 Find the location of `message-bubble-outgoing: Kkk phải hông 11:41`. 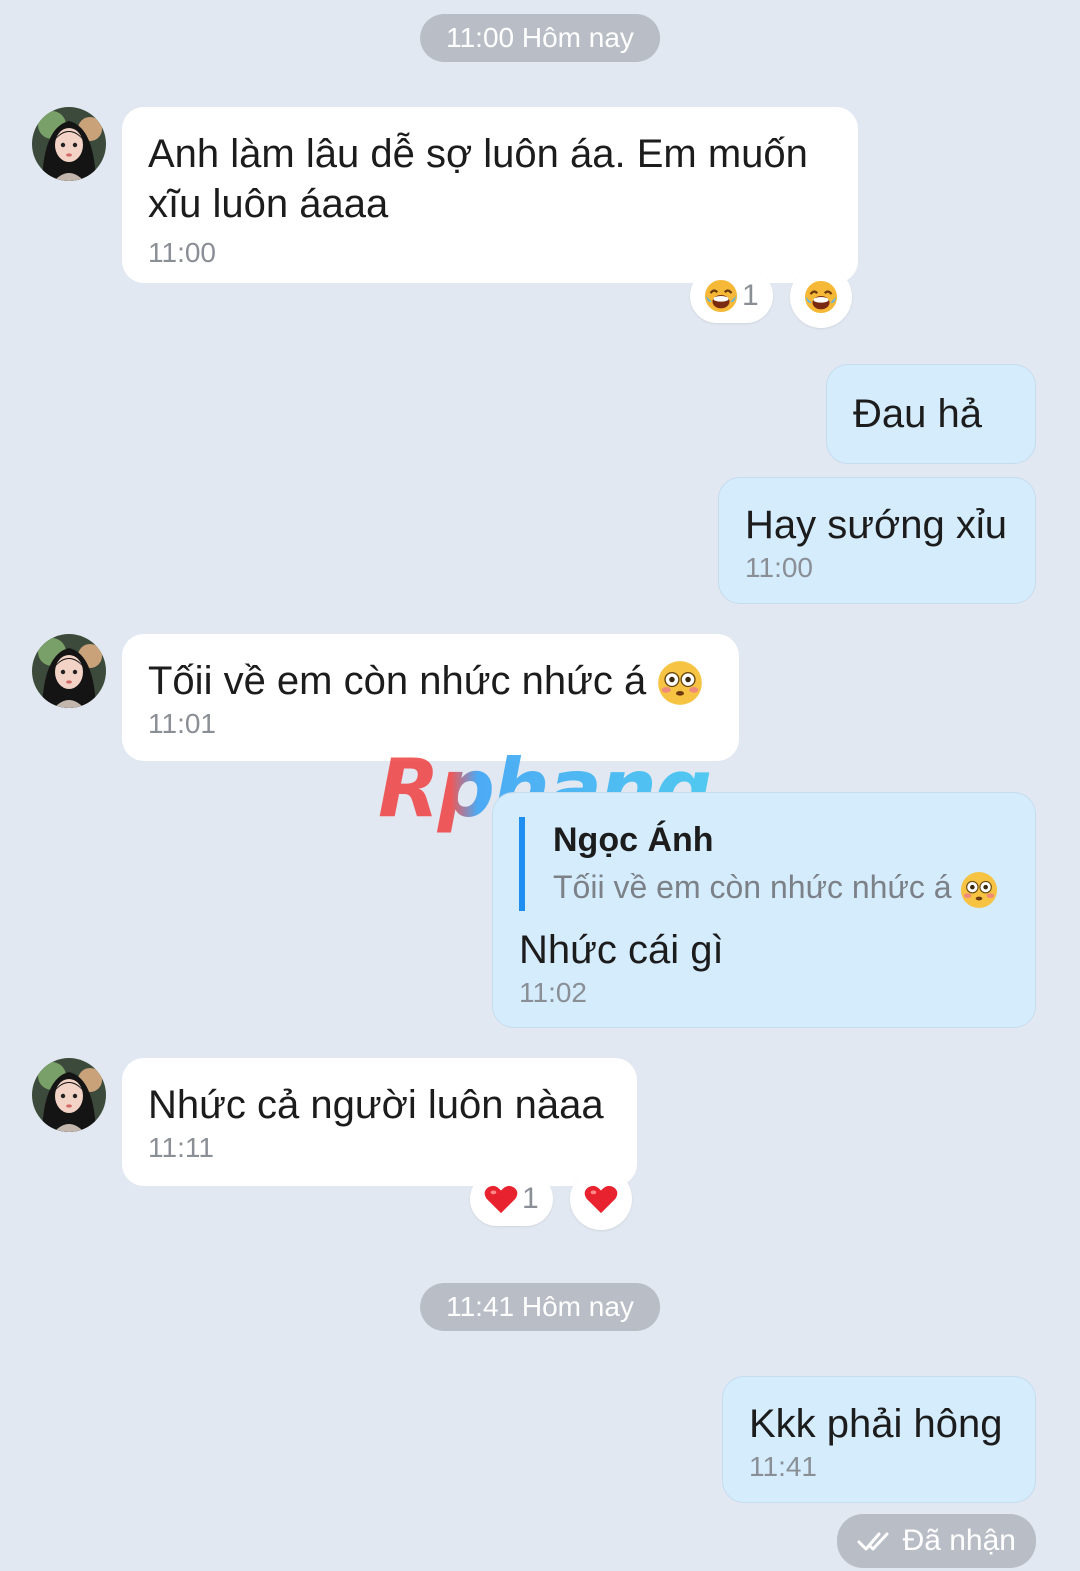

message-bubble-outgoing: Kkk phải hông 11:41 is located at coordinates (879, 1439).